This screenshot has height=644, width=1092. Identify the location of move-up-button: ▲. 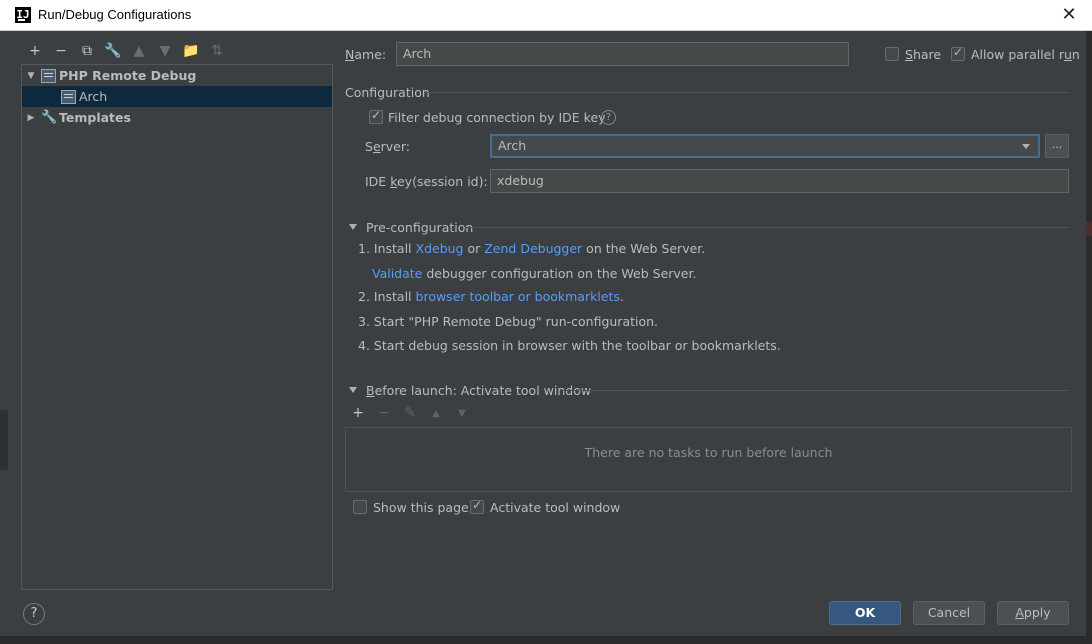
(139, 51).